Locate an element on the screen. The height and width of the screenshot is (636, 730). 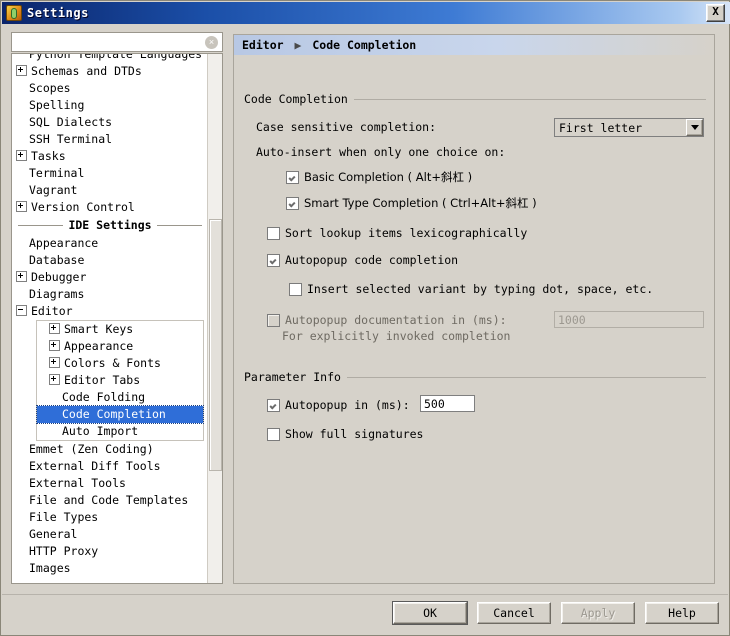
show-signatures-checkbox is located at coordinates (273, 434).